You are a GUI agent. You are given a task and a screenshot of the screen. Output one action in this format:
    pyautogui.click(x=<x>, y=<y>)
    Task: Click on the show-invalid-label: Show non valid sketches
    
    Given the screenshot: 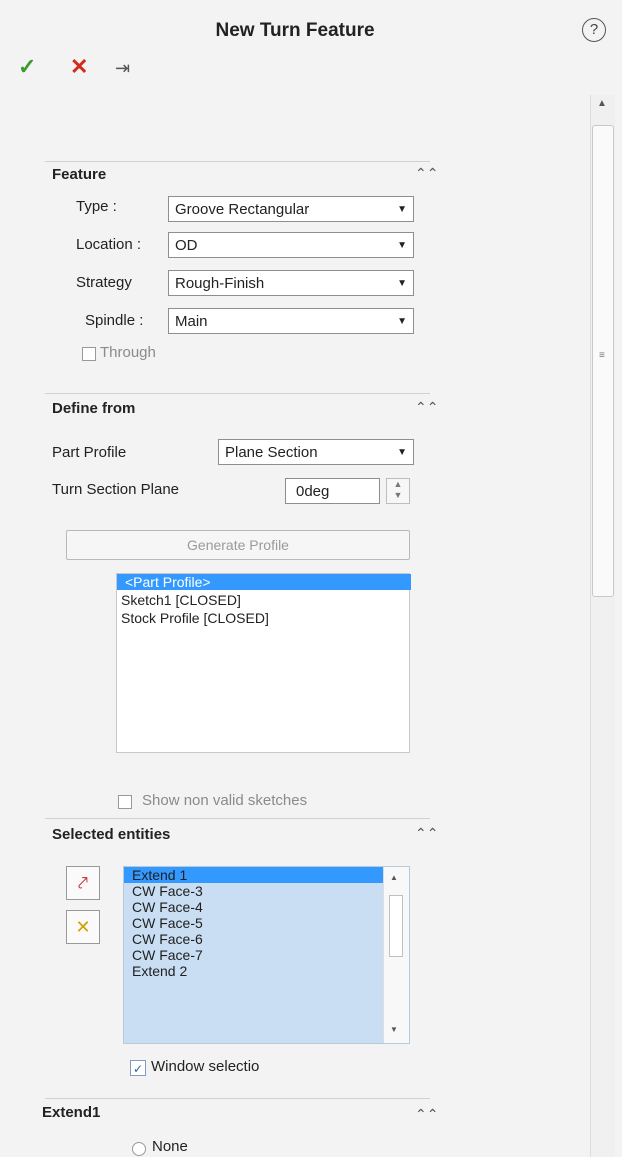 What is the action you would take?
    pyautogui.click(x=225, y=800)
    